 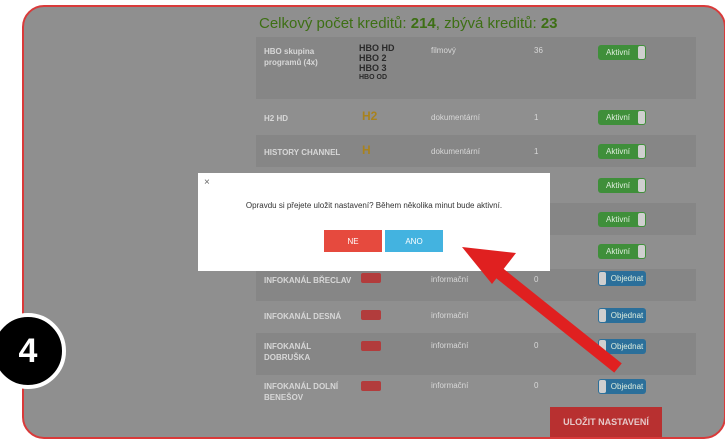 What do you see at coordinates (558, 320) in the screenshot?
I see `arrow-shaft` at bounding box center [558, 320].